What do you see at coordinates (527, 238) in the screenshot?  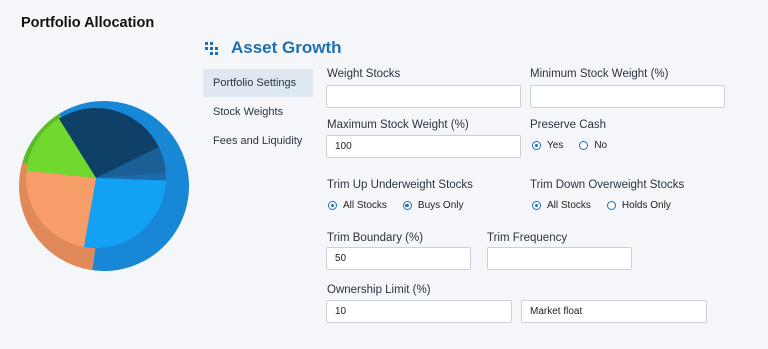 I see `trim-frequency-label: Trim Frequency` at bounding box center [527, 238].